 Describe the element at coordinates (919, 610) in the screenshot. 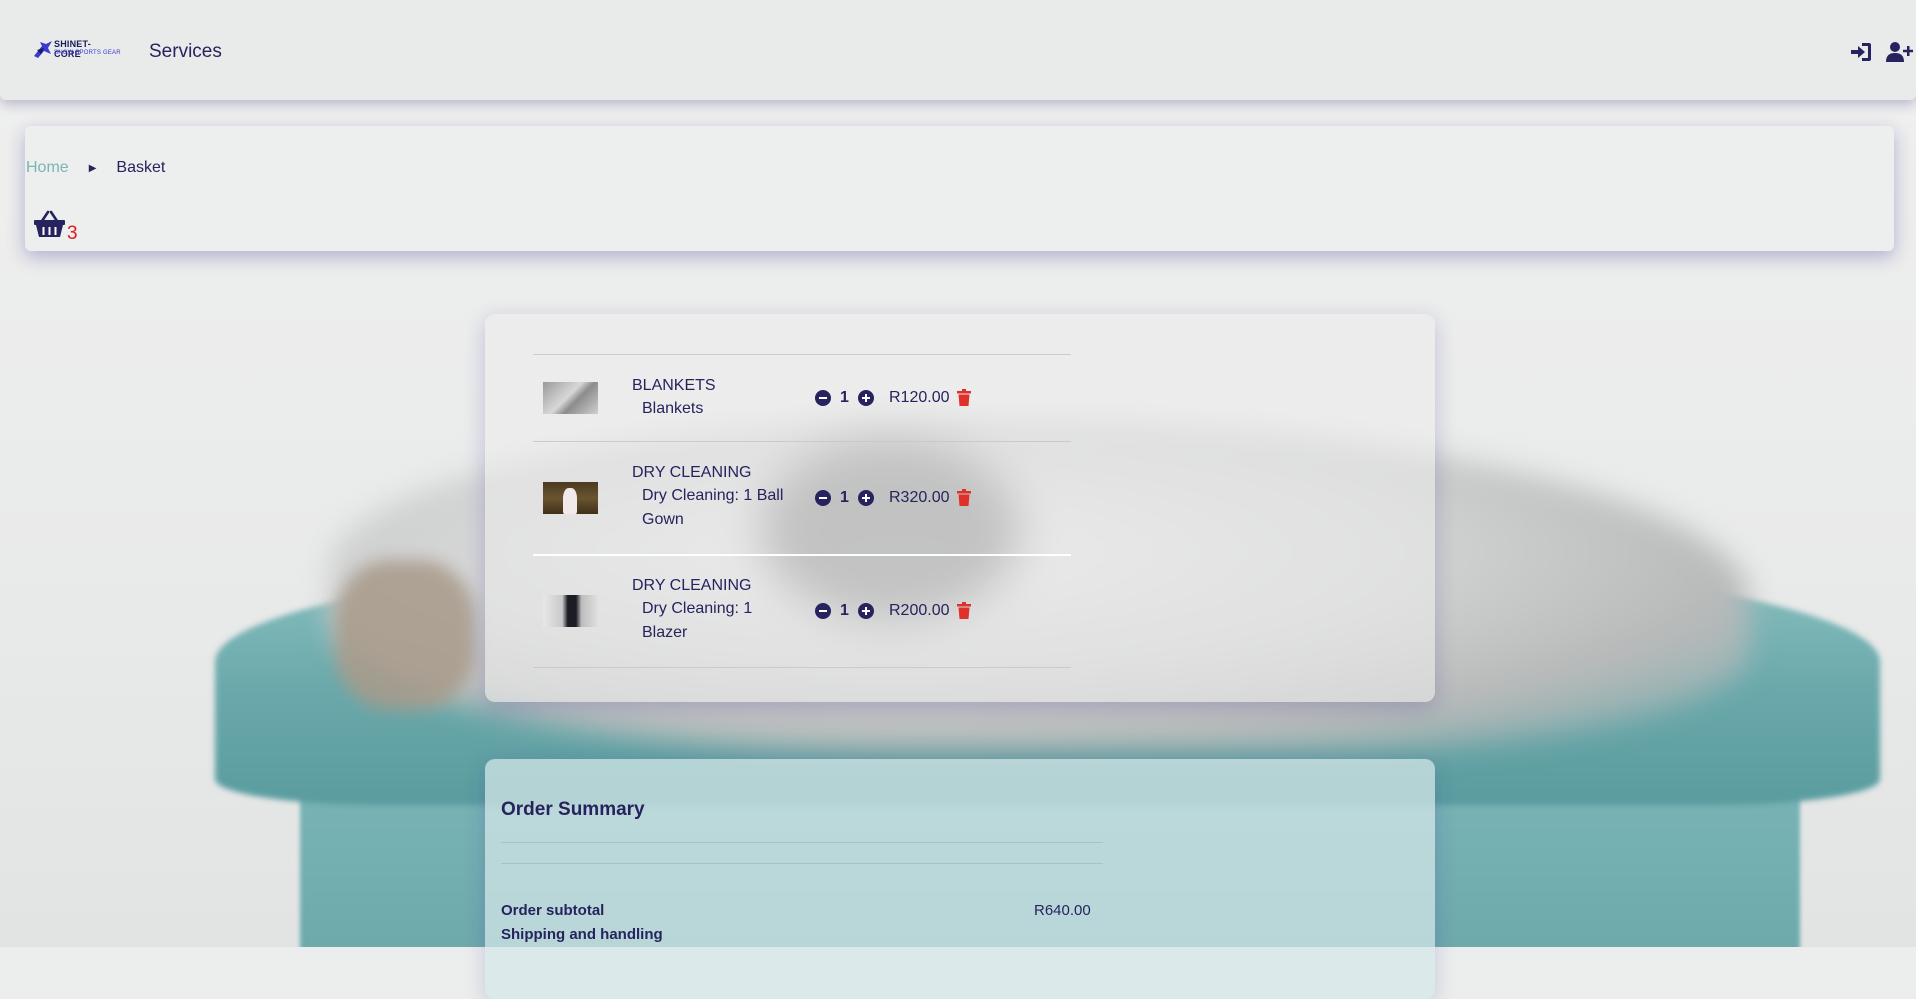

I see `item-price: R200.00` at that location.